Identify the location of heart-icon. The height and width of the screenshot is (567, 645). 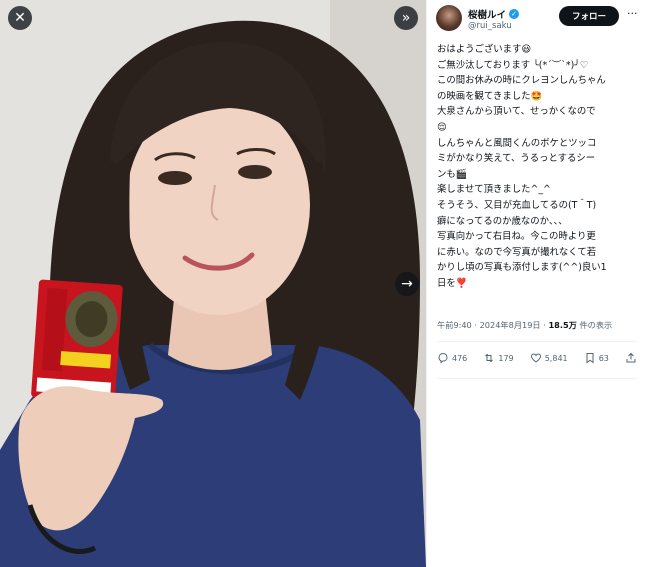
(535, 358).